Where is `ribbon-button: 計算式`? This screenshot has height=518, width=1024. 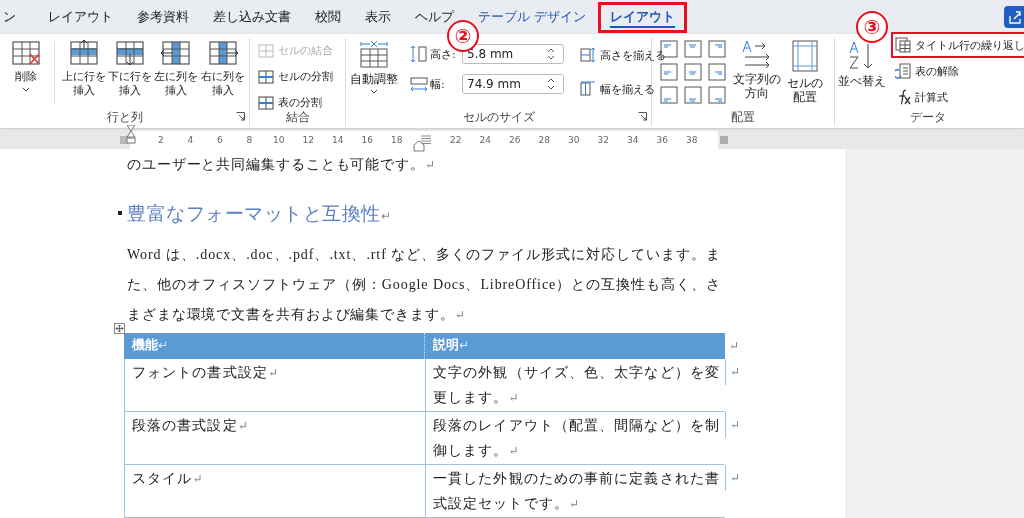
ribbon-button: 計算式 is located at coordinates (957, 97).